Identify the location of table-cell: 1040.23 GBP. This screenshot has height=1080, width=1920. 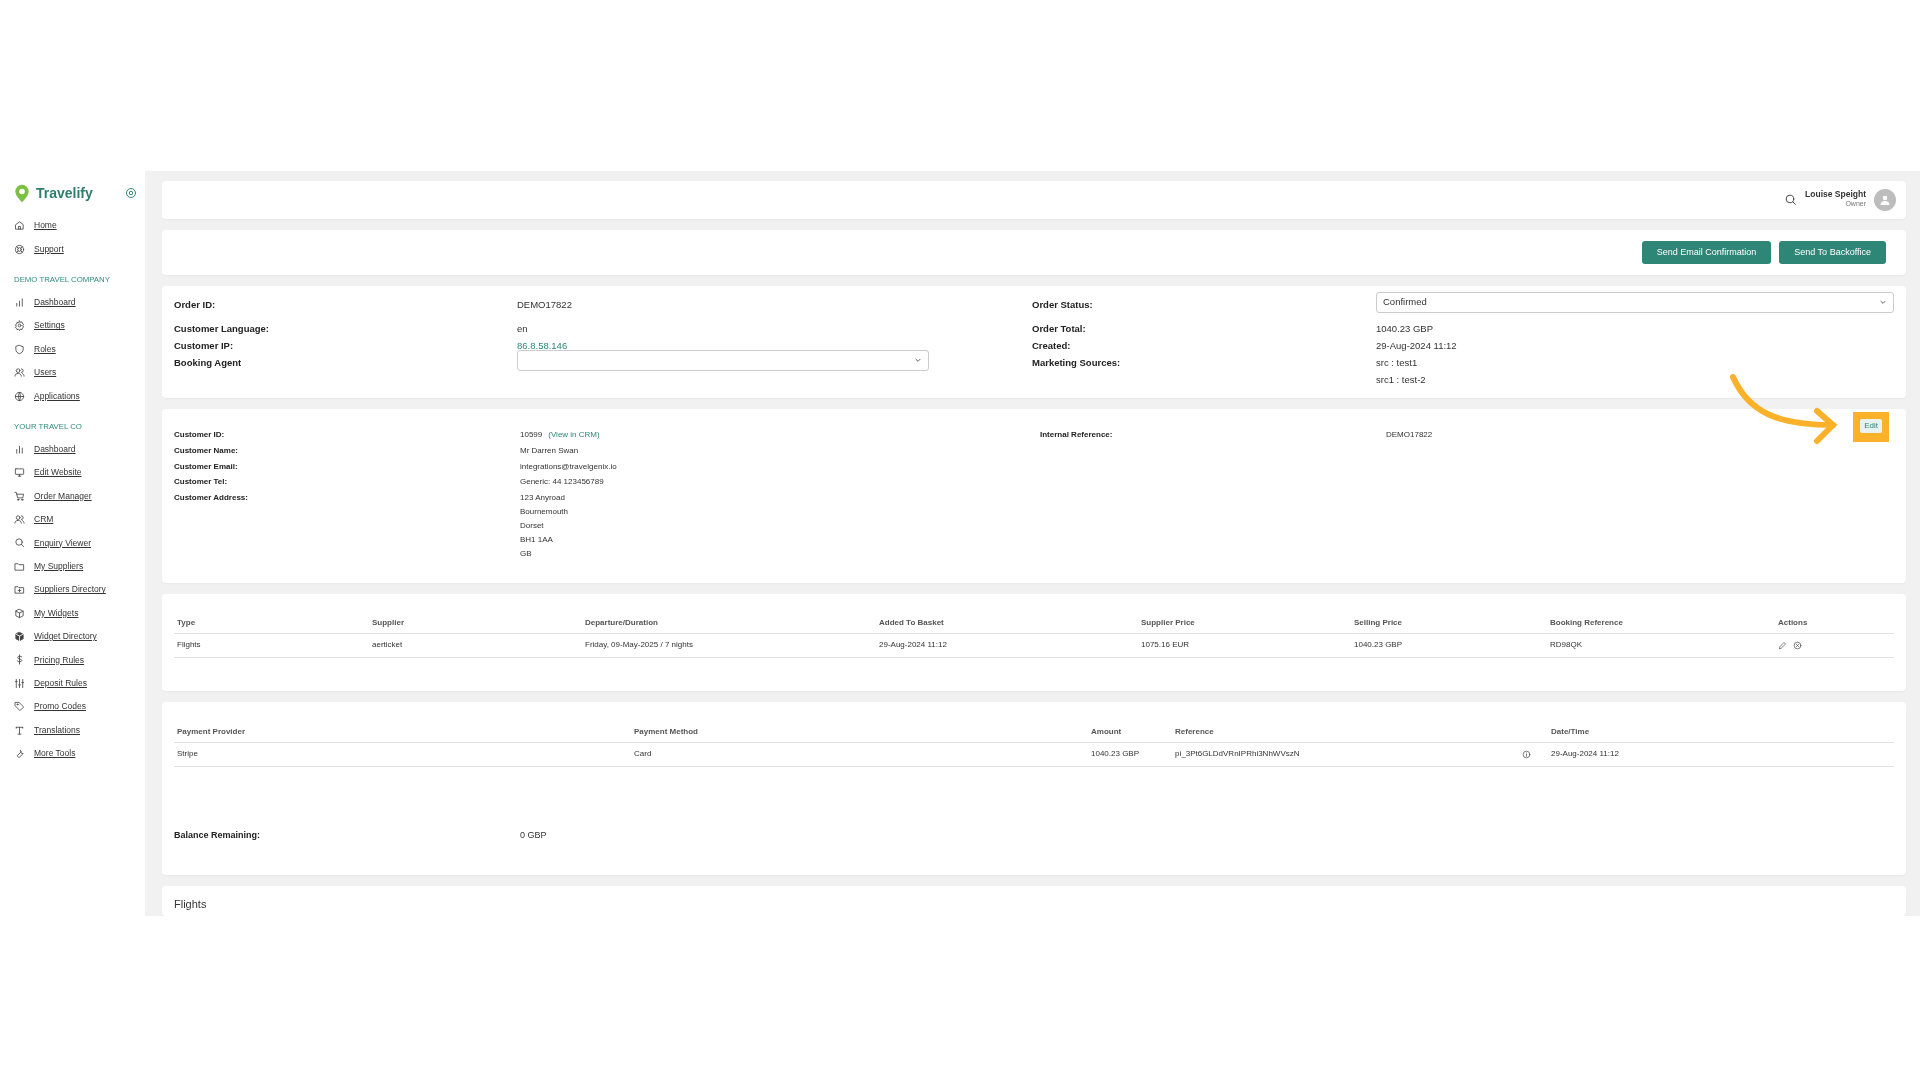
(1130, 754).